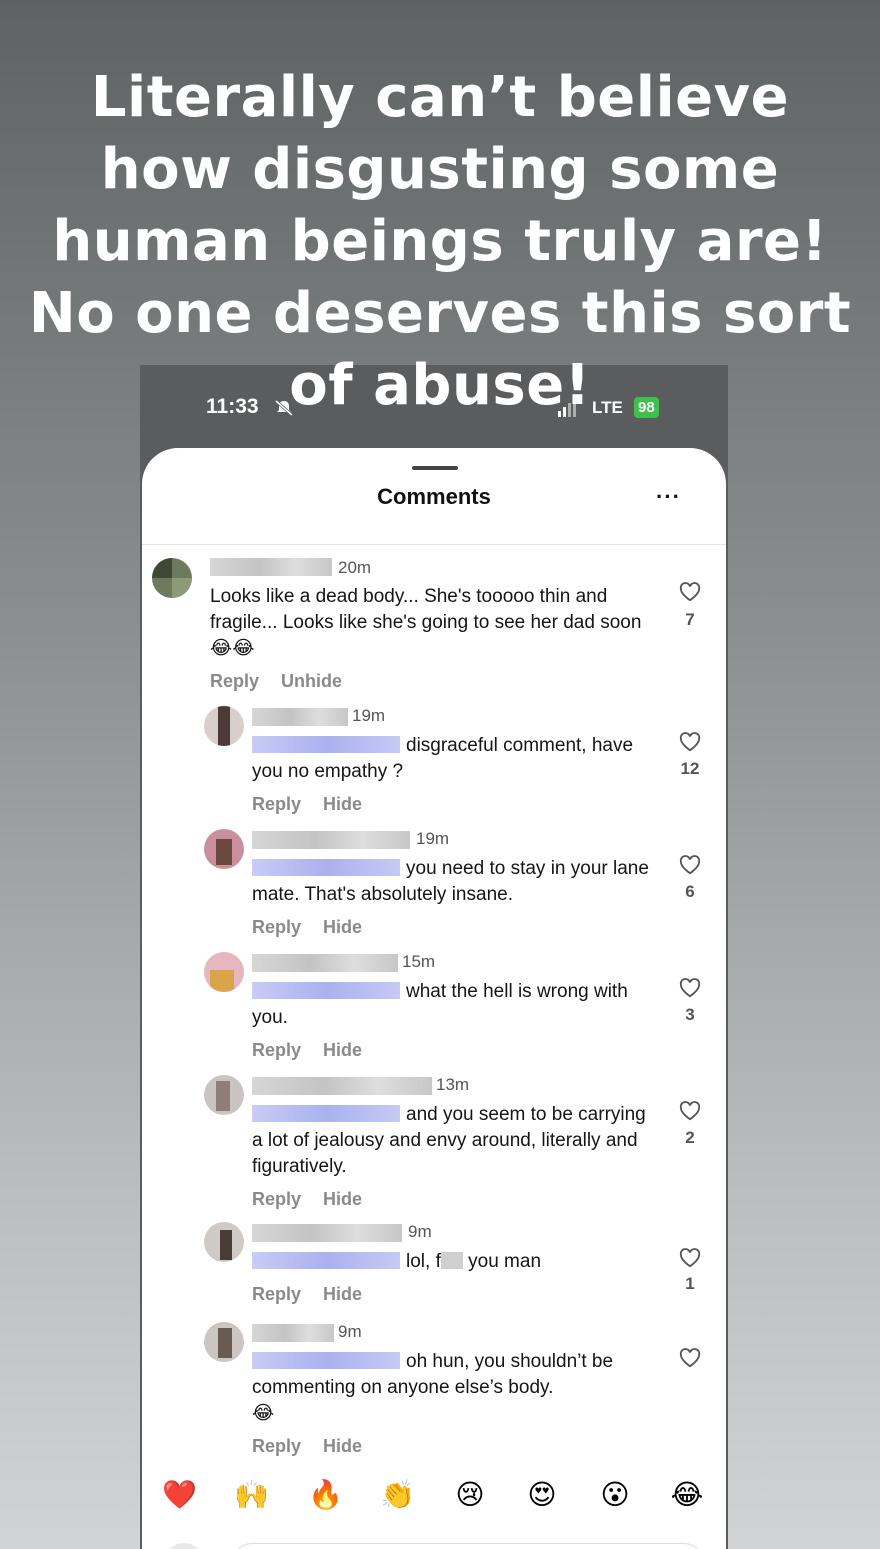 The width and height of the screenshot is (880, 1549). I want to click on timestamp: 13m, so click(453, 1084).